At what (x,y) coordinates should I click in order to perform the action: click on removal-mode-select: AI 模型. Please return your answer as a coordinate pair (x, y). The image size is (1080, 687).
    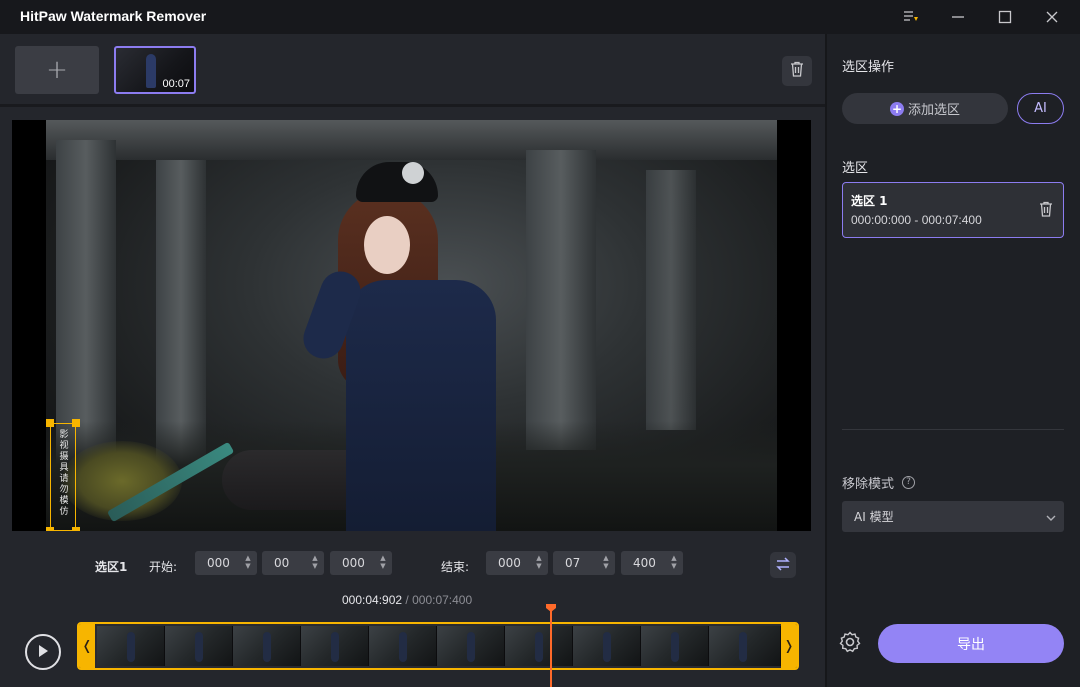
    Looking at the image, I should click on (953, 516).